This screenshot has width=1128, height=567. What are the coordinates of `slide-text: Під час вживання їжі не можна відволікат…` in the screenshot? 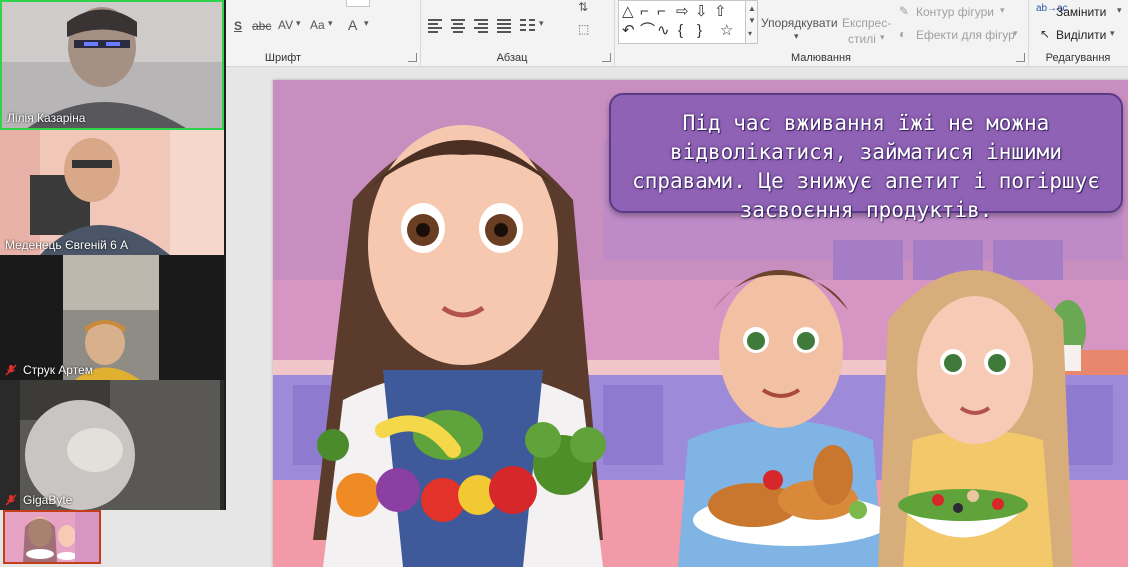 It's located at (866, 167).